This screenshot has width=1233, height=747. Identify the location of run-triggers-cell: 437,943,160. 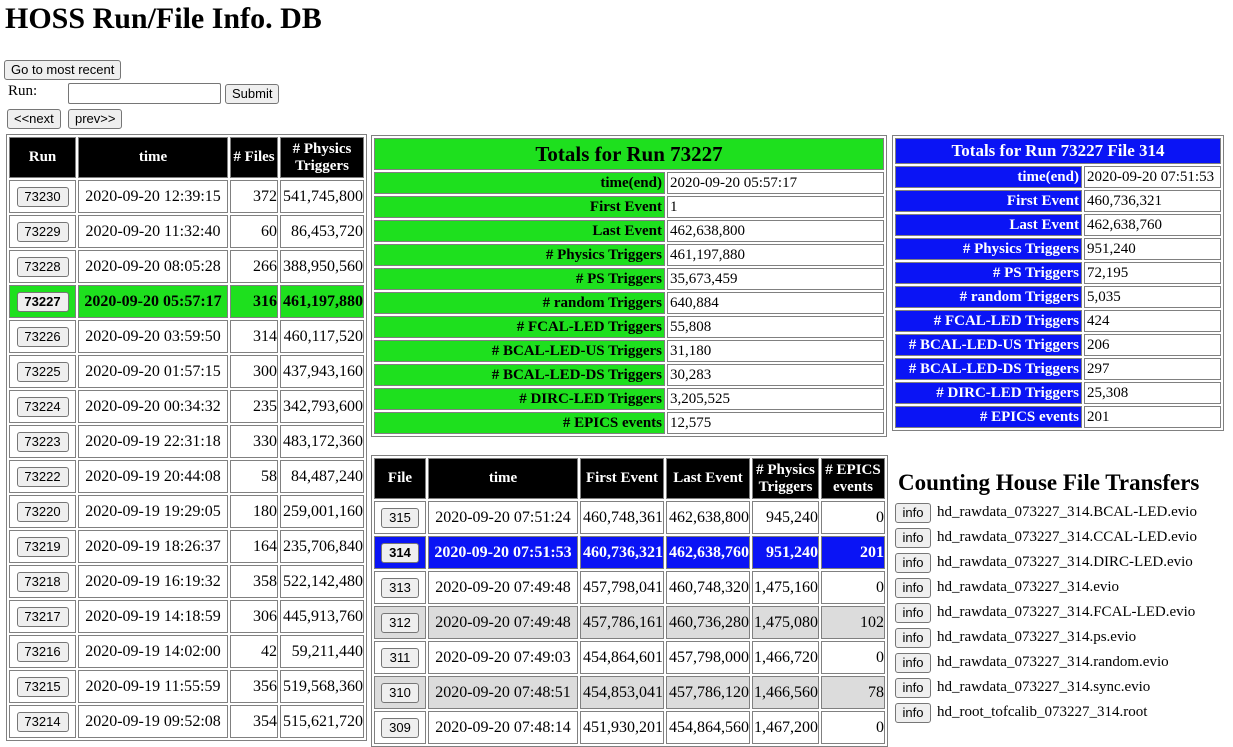
(322, 371).